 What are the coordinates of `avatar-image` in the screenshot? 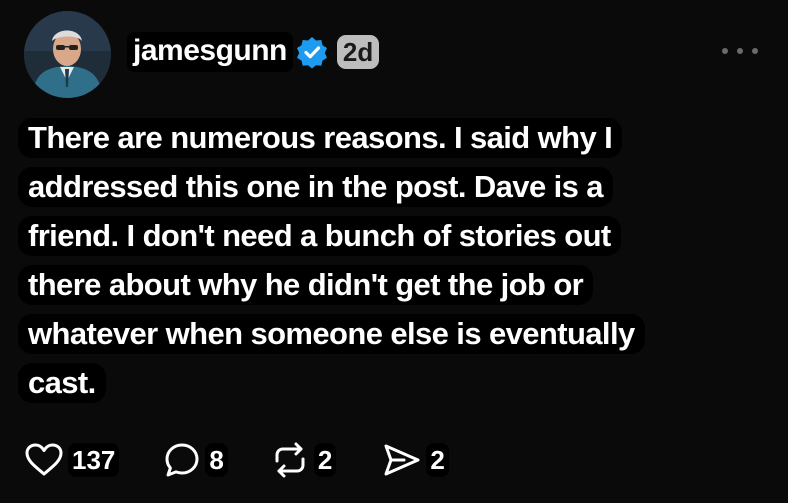 It's located at (67, 54).